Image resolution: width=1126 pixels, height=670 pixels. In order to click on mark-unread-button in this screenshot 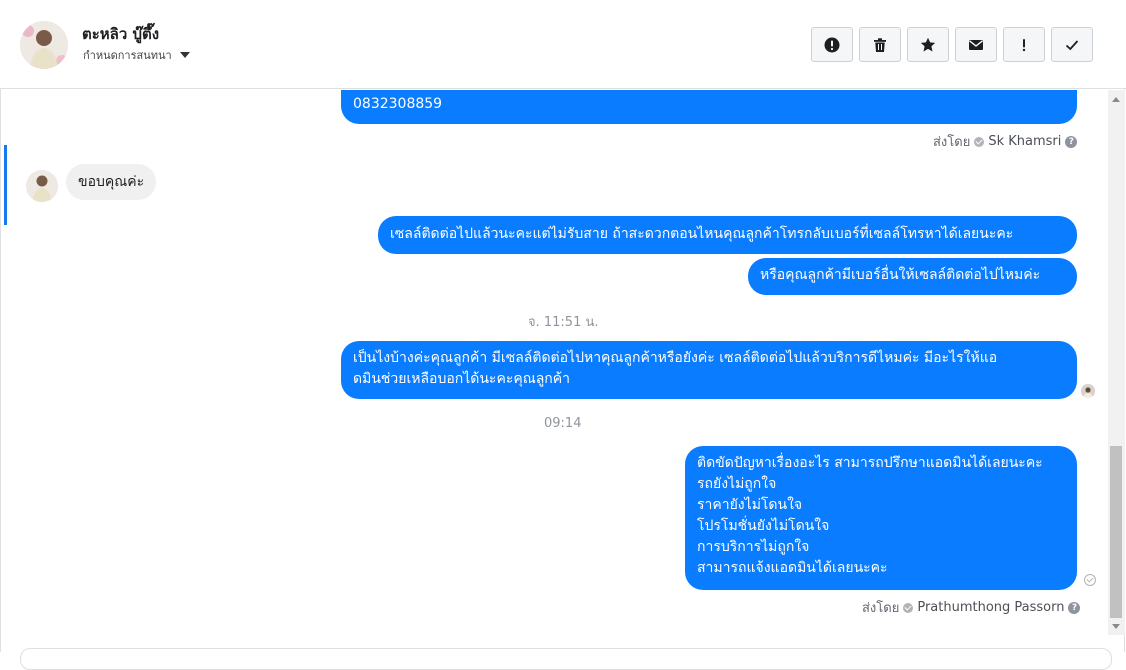, I will do `click(976, 44)`.